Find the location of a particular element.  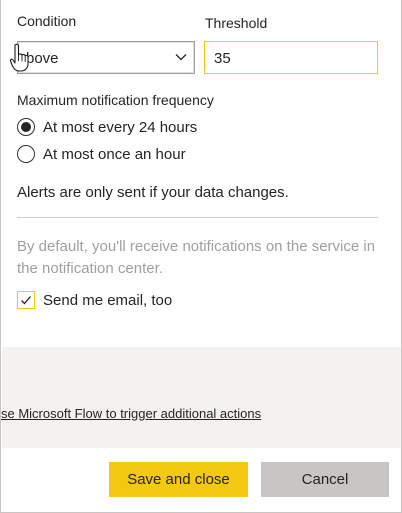

send-email-option: Send me email, too is located at coordinates (94, 300).